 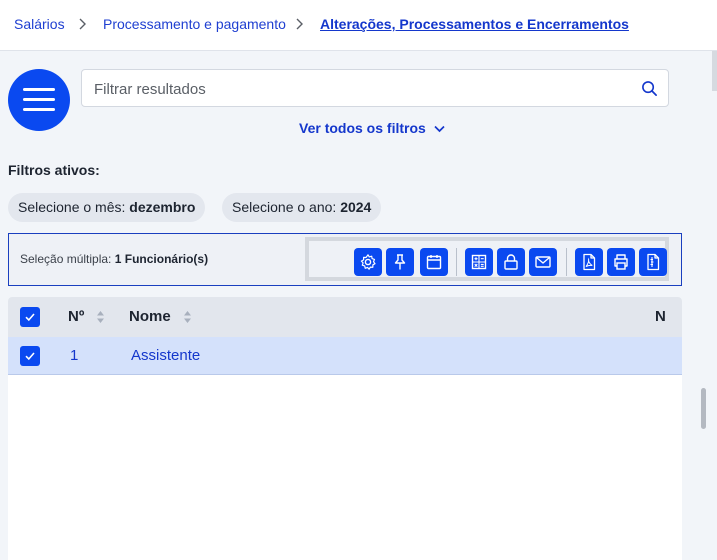 What do you see at coordinates (703, 408) in the screenshot?
I see `scrollbar-thumb` at bounding box center [703, 408].